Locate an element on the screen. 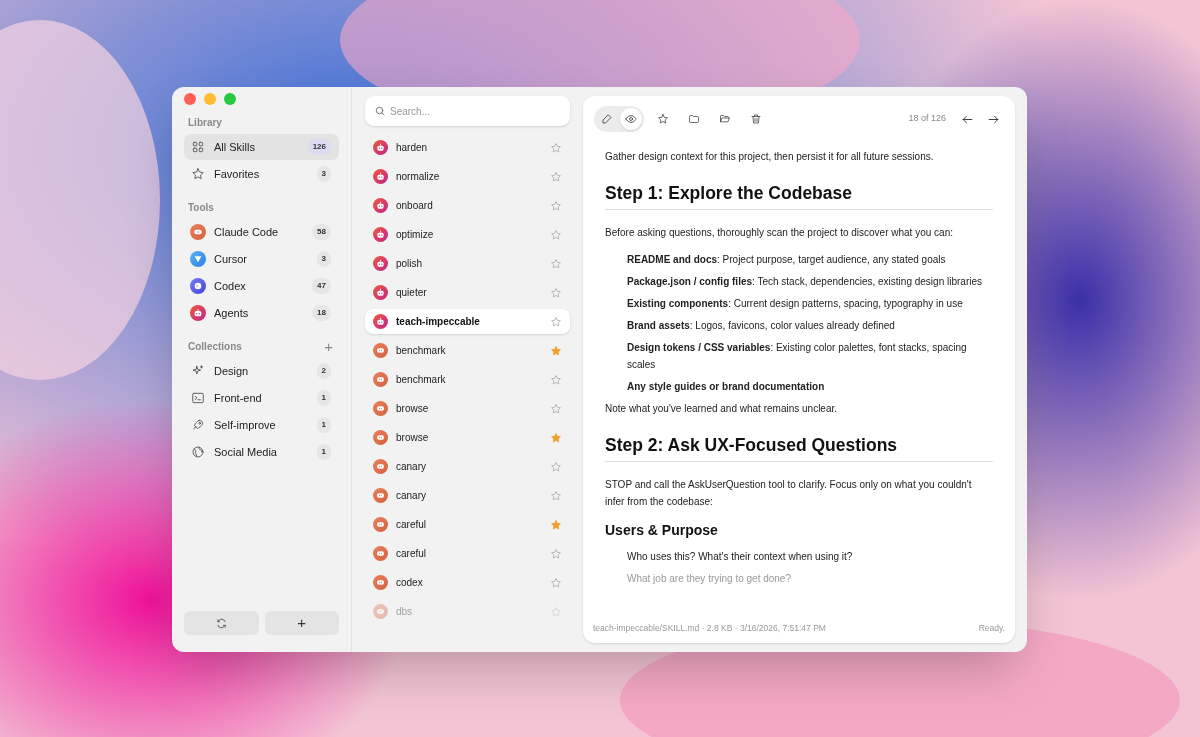 The height and width of the screenshot is (737, 1200). paragraph: Gather design context for this project, then persist it for all future sessions. is located at coordinates (770, 157).